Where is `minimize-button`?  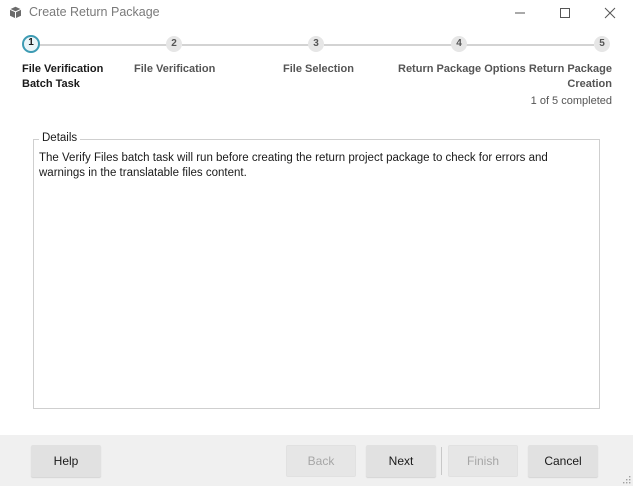
minimize-button is located at coordinates (520, 13).